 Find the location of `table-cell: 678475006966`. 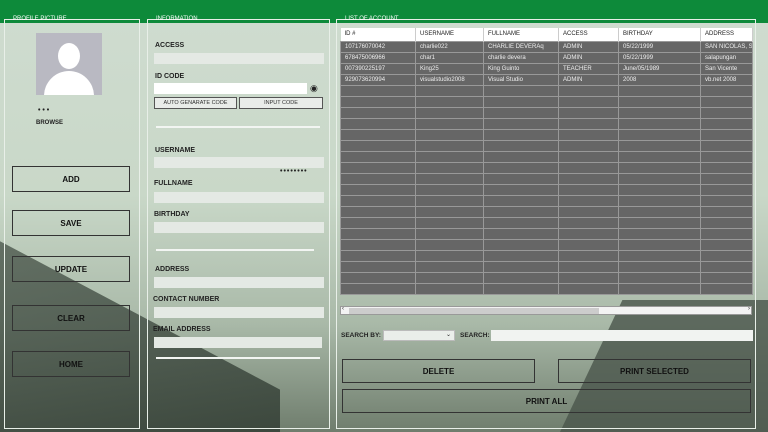

table-cell: 678475006966 is located at coordinates (378, 57).